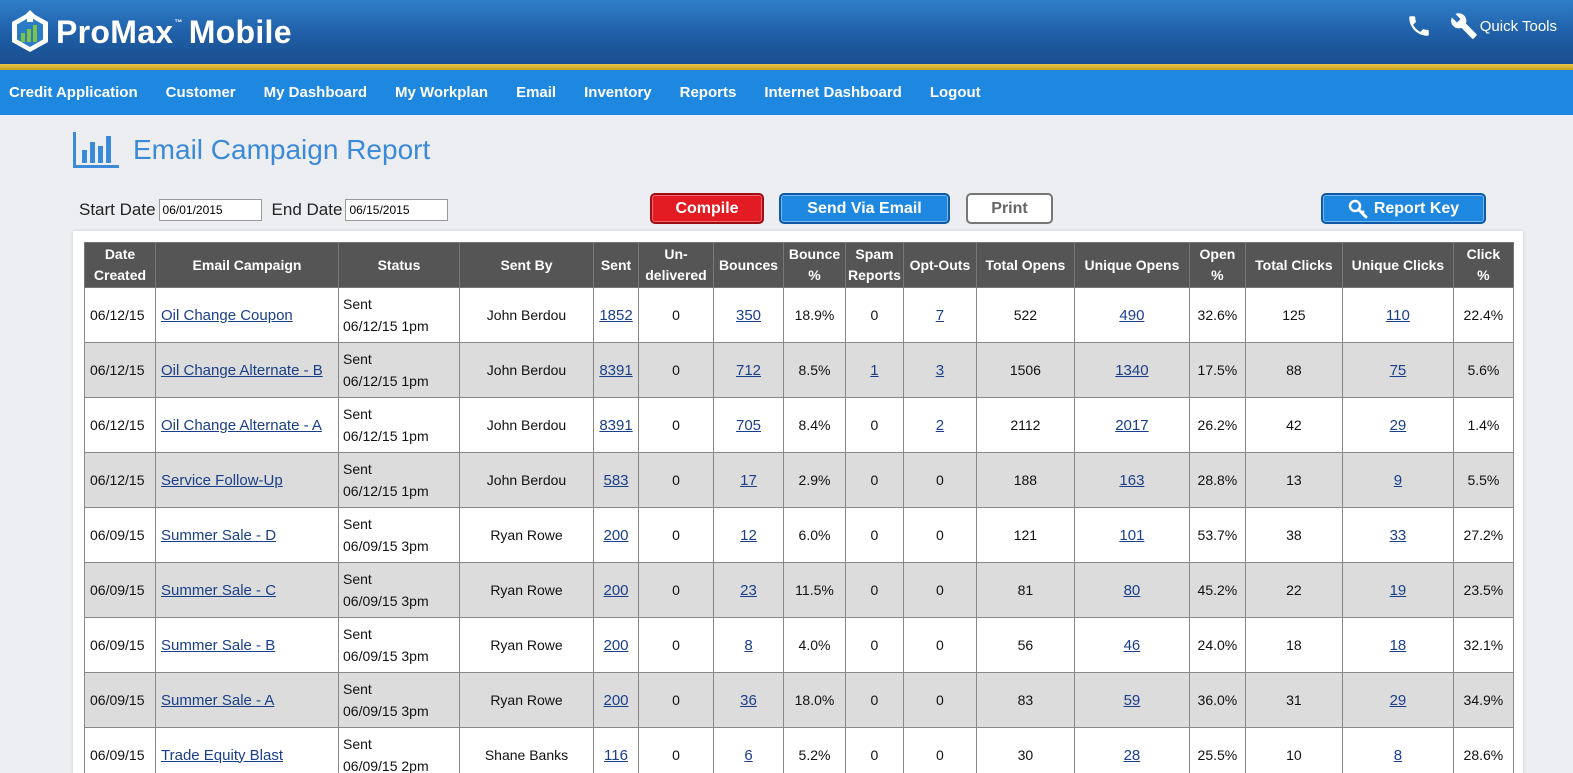  What do you see at coordinates (1131, 315) in the screenshot?
I see `unique-opens-link: 490` at bounding box center [1131, 315].